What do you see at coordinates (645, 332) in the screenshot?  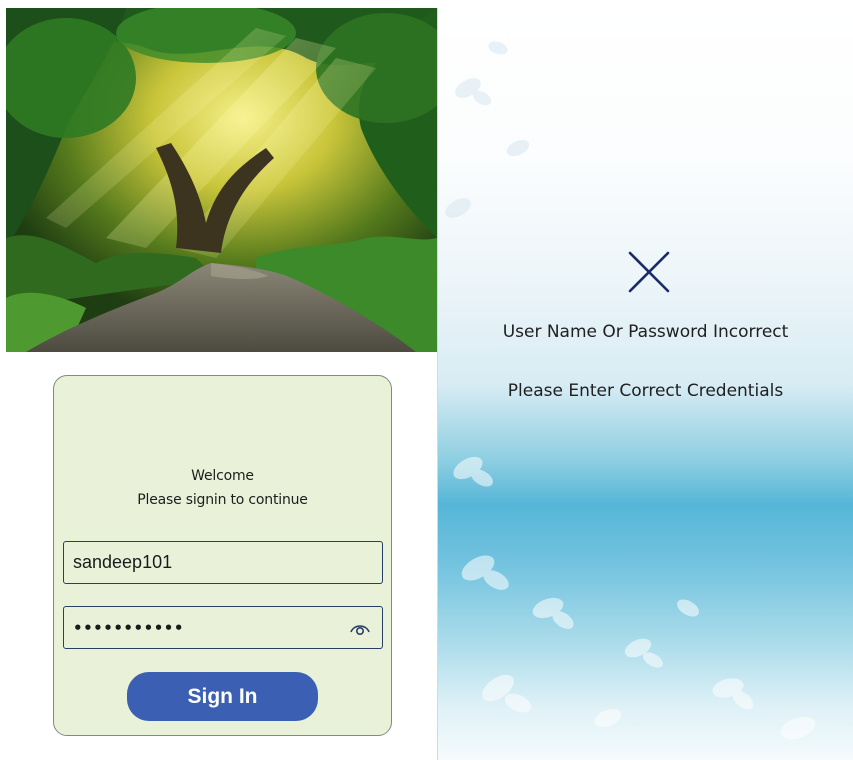 I see `error-message: User Name Or Password Incorrect` at bounding box center [645, 332].